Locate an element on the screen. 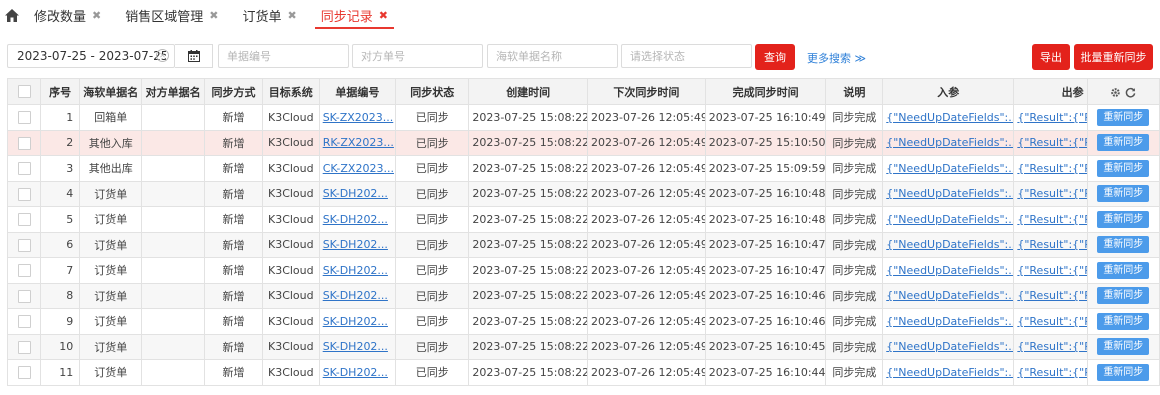 The image size is (1160, 395). batch-resync-button: 批量重新同步 is located at coordinates (1113, 57).